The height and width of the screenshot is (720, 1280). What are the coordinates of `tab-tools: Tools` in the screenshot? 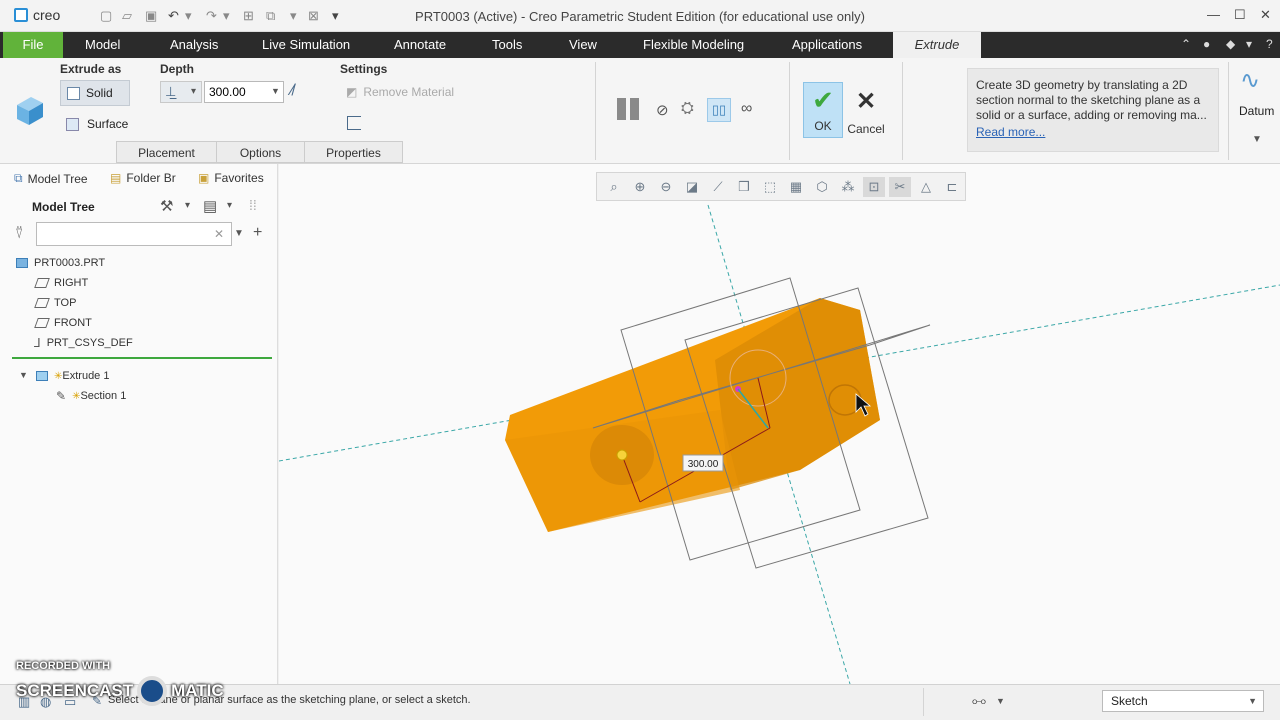 It's located at (507, 45).